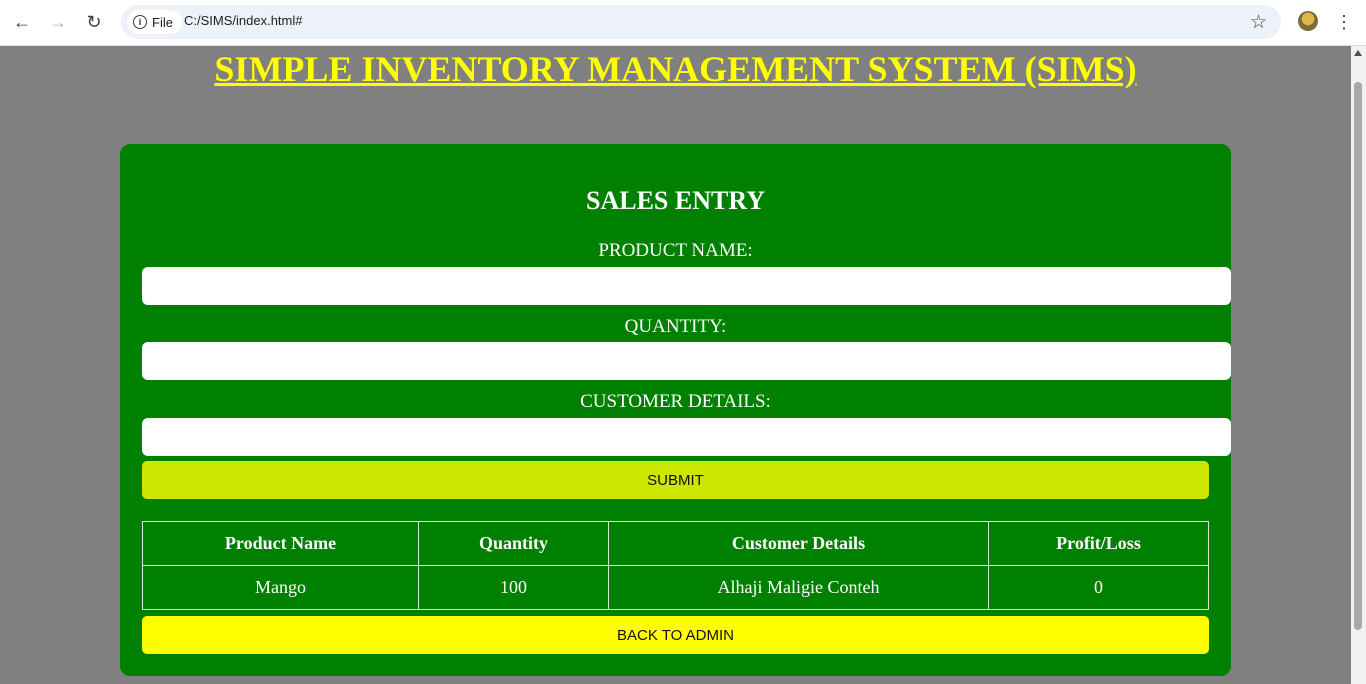  What do you see at coordinates (94, 22) in the screenshot?
I see `reload-icon: ↻` at bounding box center [94, 22].